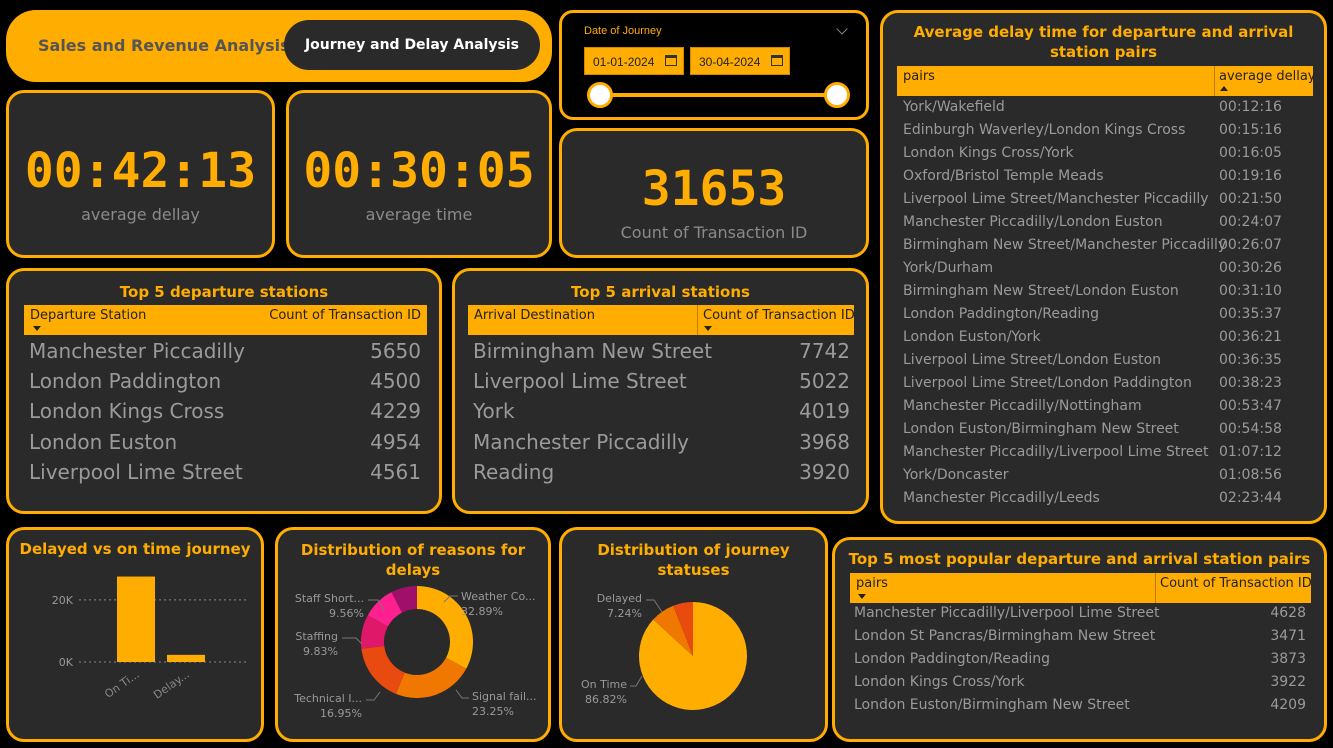  Describe the element at coordinates (225, 414) in the screenshot. I see `table-row: London Kings Cross 4229` at that location.